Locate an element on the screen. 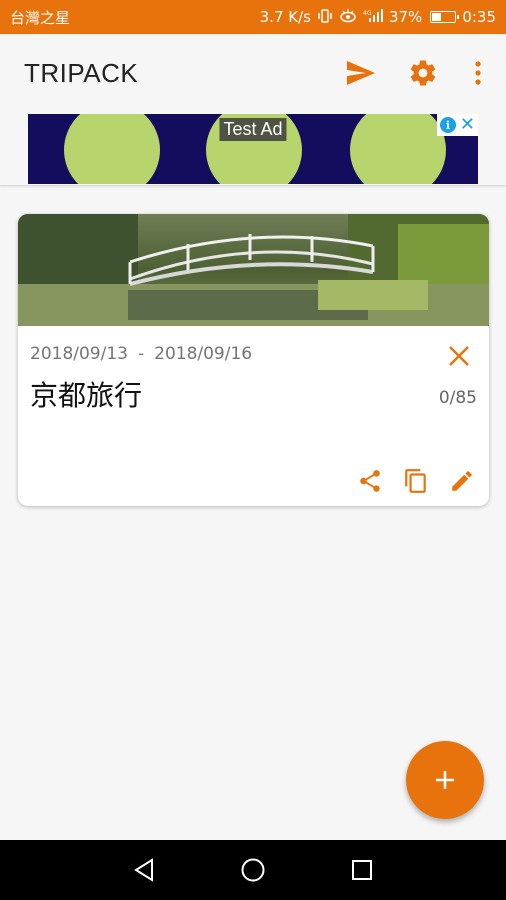  trip-title: 京都旅行 is located at coordinates (86, 395).